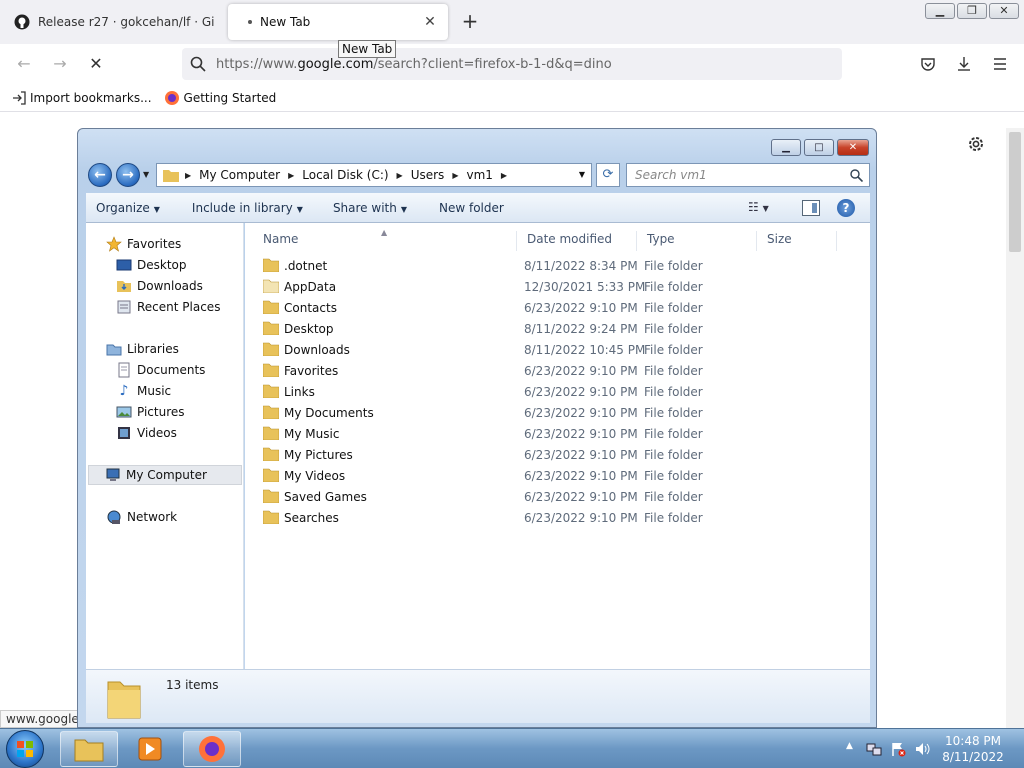  I want to click on pictures-icon, so click(124, 412).